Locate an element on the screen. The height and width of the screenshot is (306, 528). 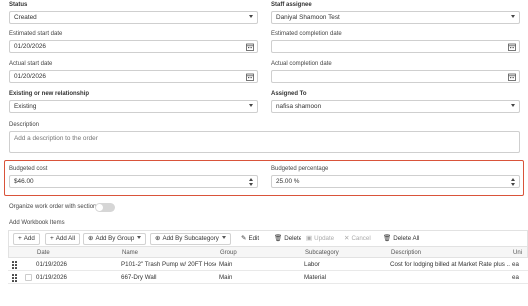
organize-toggle is located at coordinates (105, 207).